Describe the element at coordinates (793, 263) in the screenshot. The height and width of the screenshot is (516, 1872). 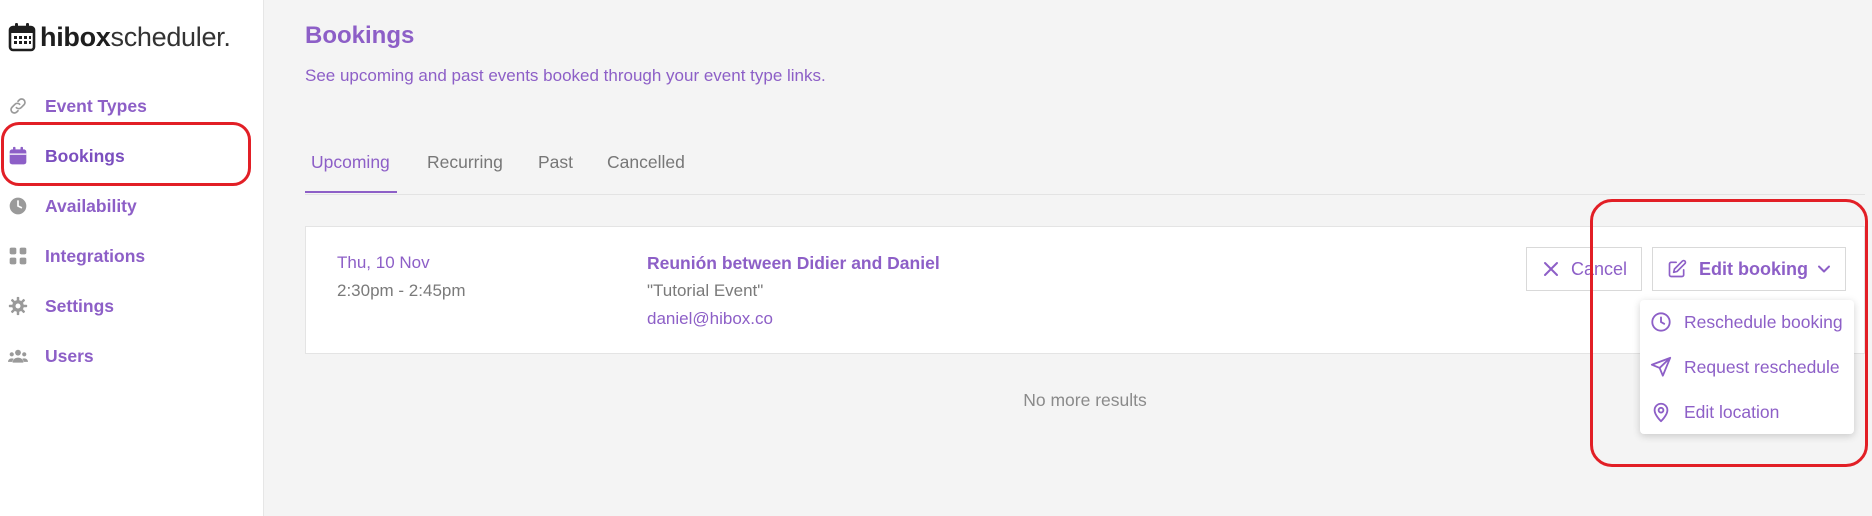
I see `booking-title: Reunión between Didier and Daniel` at that location.